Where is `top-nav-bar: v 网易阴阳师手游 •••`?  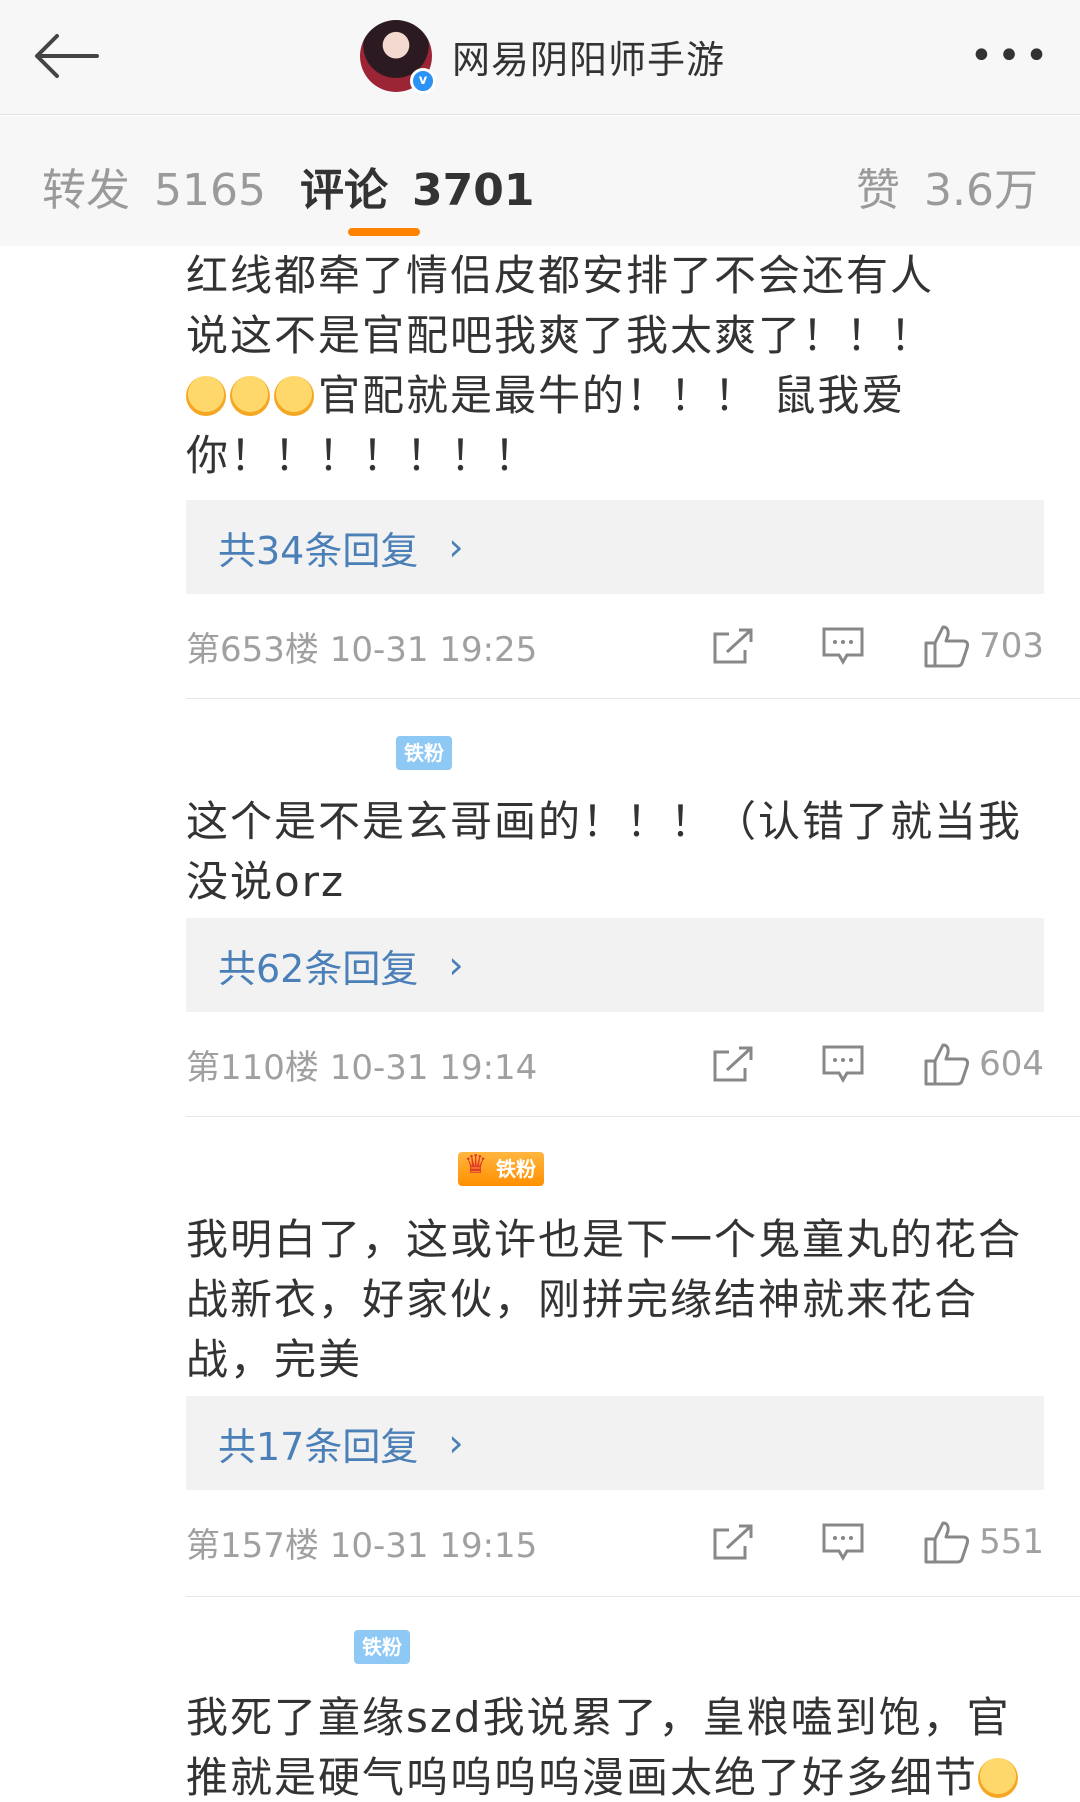 top-nav-bar: v 网易阴阳师手游 ••• is located at coordinates (540, 57).